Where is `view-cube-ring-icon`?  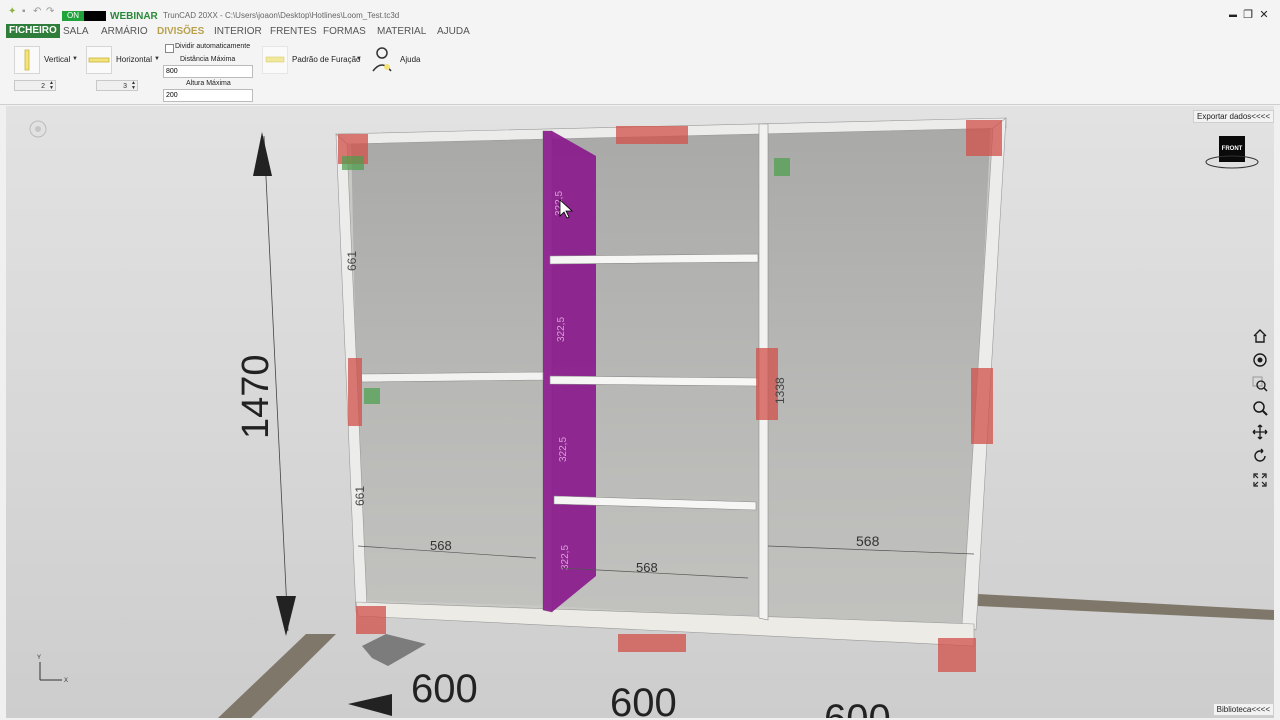 view-cube-ring-icon is located at coordinates (1232, 152).